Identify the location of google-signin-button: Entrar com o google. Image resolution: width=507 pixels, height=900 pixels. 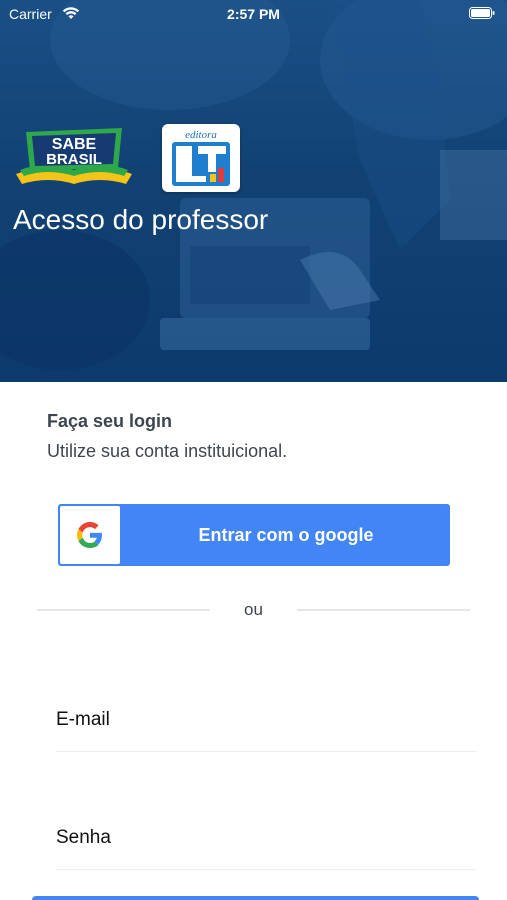
(254, 535).